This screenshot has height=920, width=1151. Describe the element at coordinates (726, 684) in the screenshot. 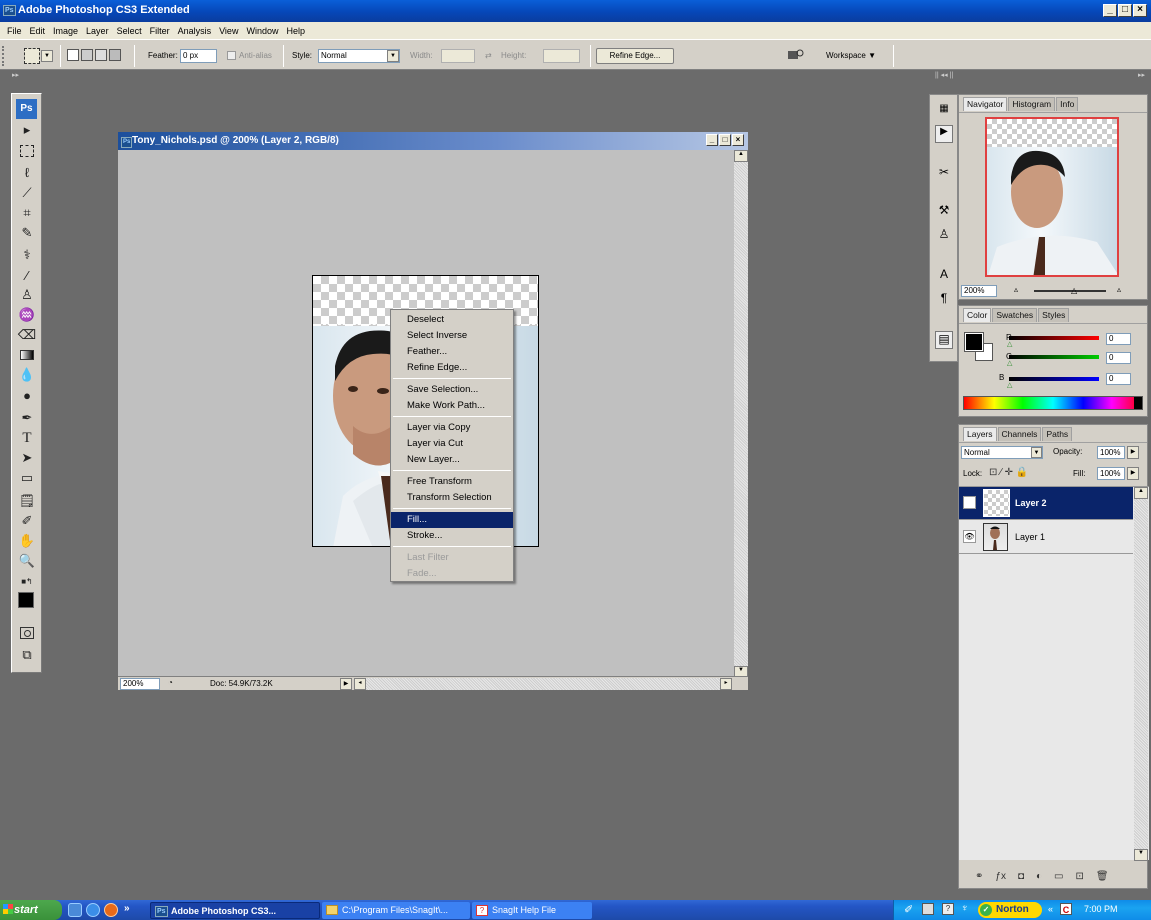

I see `scroll-right-icon: ▸` at that location.